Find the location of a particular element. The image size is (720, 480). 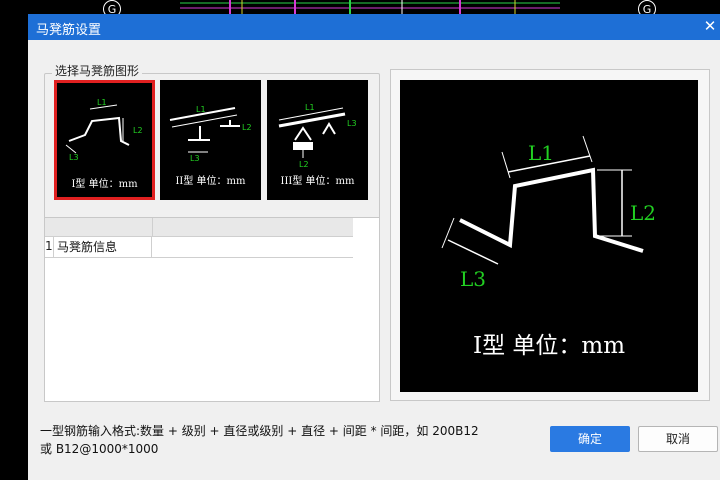

preview-dim-L1: L1 is located at coordinates (541, 153).